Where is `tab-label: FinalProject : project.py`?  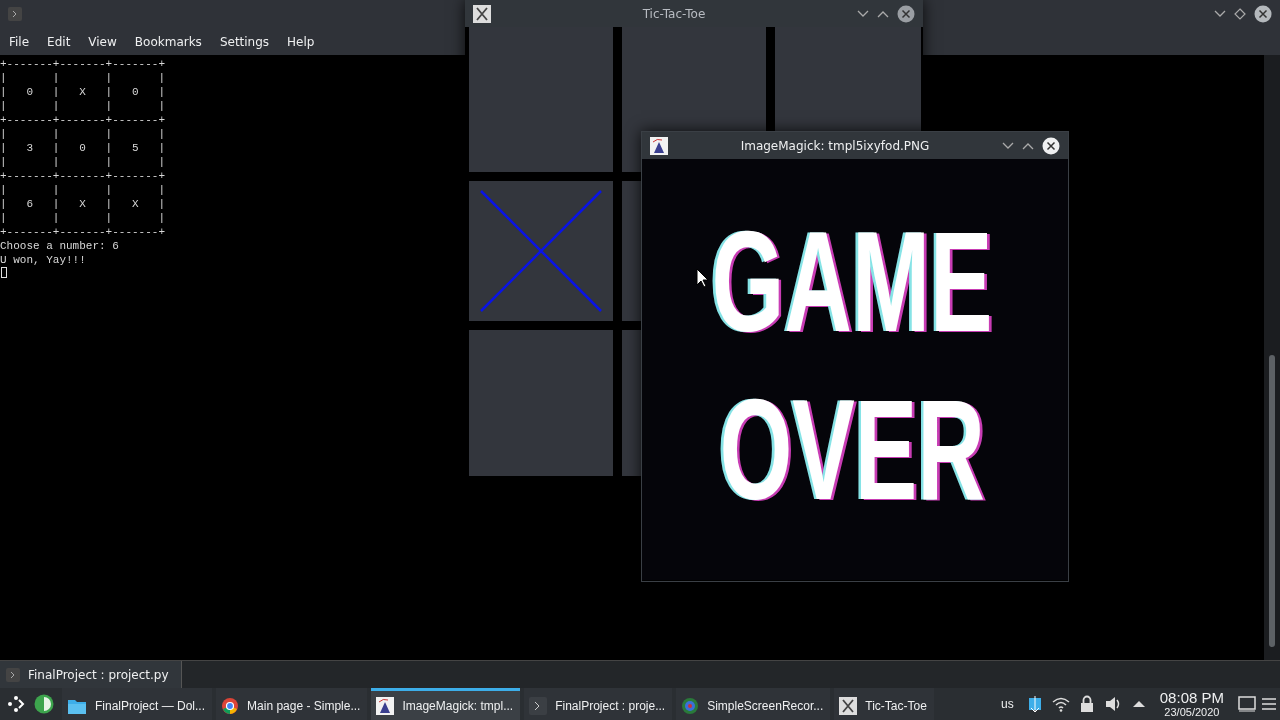
tab-label: FinalProject : project.py is located at coordinates (98, 675).